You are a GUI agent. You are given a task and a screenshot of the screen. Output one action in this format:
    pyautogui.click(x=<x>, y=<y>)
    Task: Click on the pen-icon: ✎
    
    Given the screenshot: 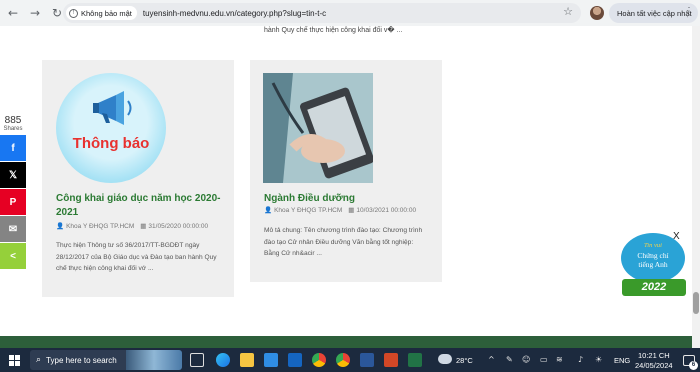 What is the action you would take?
    pyautogui.click(x=509, y=359)
    